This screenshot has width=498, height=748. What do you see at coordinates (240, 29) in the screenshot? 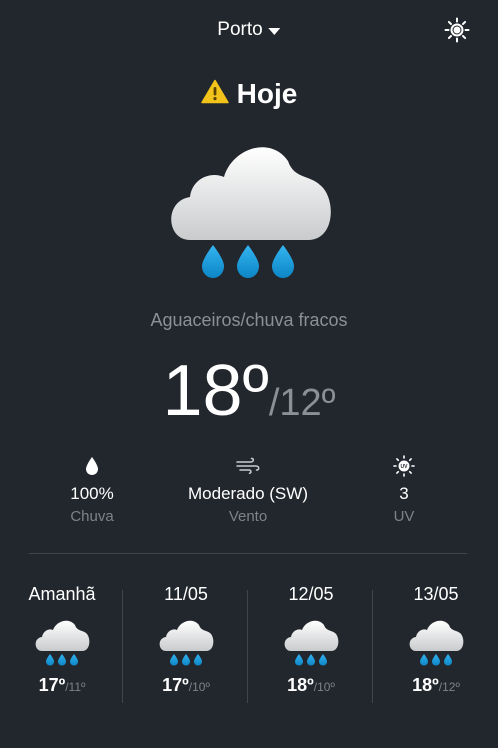
I see `city-name: Porto` at bounding box center [240, 29].